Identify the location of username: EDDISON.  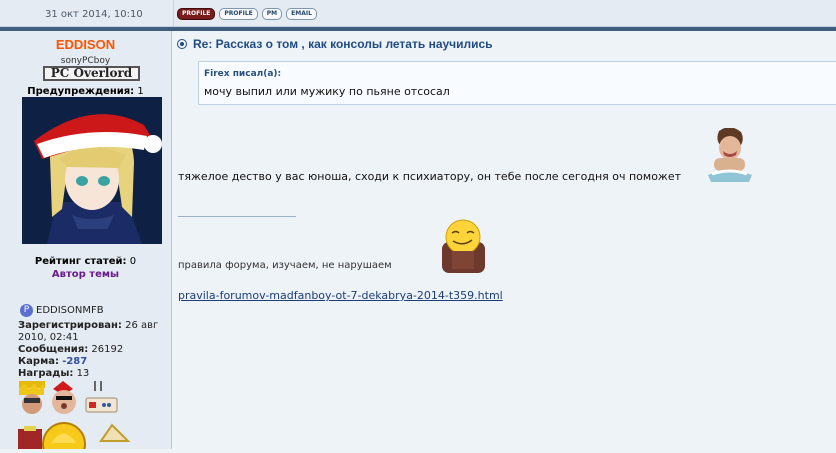
(85, 44).